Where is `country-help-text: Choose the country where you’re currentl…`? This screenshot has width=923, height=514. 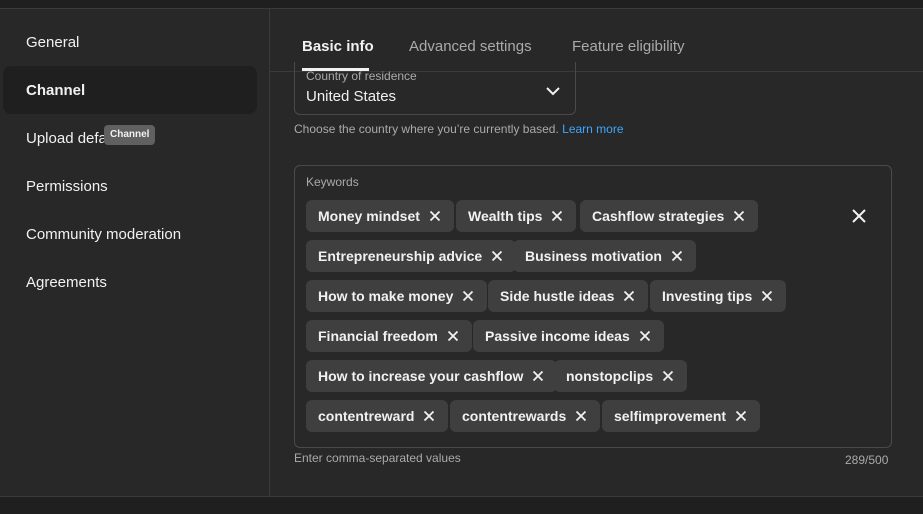 country-help-text: Choose the country where you’re currentl… is located at coordinates (459, 129).